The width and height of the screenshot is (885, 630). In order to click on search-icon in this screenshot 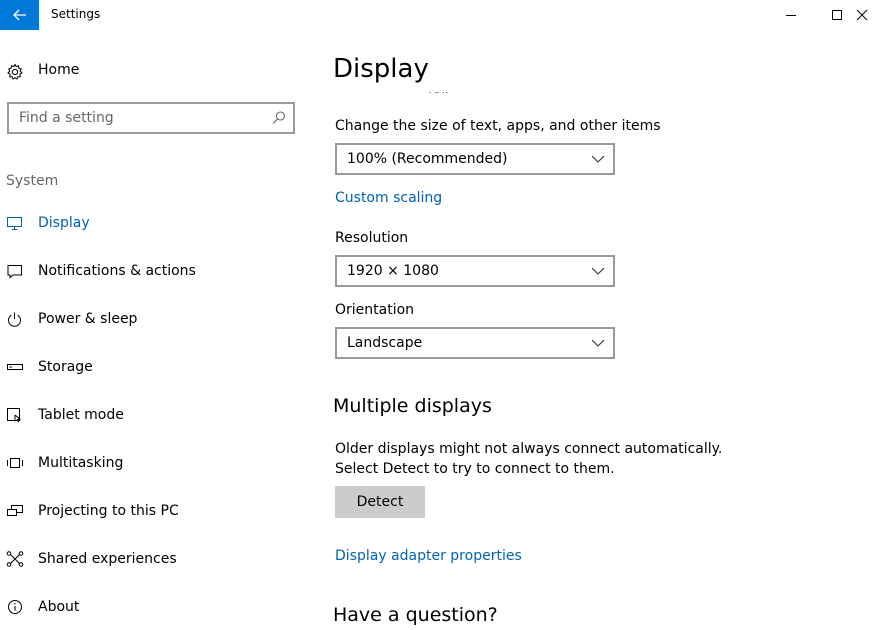, I will do `click(279, 118)`.